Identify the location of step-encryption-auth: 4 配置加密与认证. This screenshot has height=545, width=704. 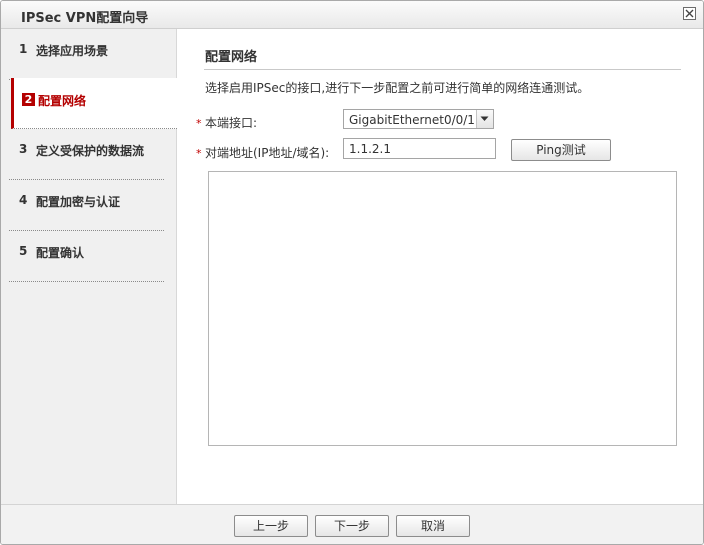
(86, 205).